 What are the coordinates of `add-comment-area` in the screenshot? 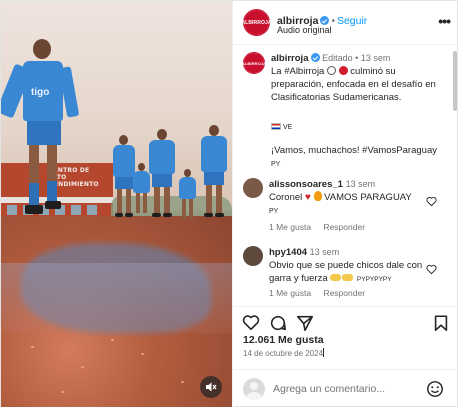 It's located at (345, 388).